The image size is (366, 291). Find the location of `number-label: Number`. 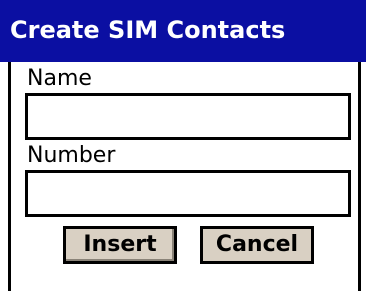

number-label: Number is located at coordinates (71, 155).